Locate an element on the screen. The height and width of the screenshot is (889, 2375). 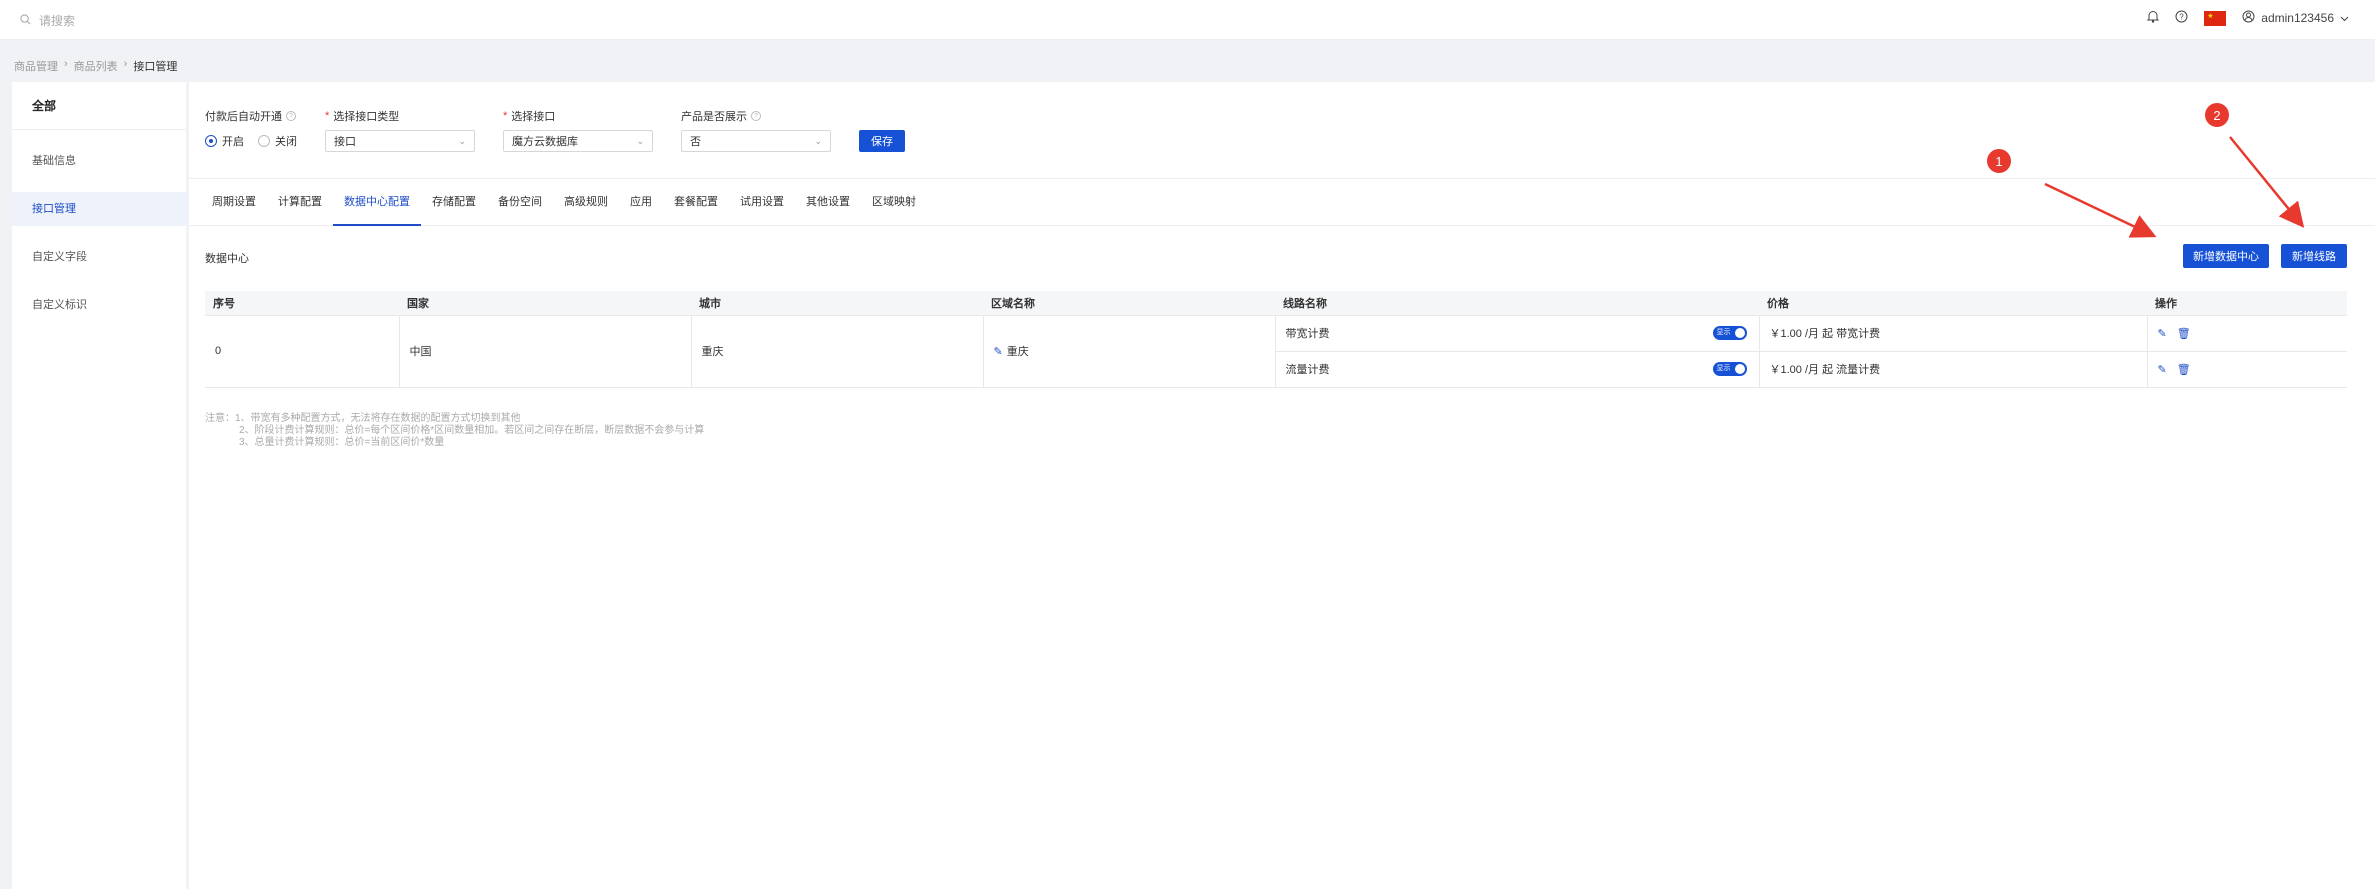
cell-index: 0 is located at coordinates (302, 351).